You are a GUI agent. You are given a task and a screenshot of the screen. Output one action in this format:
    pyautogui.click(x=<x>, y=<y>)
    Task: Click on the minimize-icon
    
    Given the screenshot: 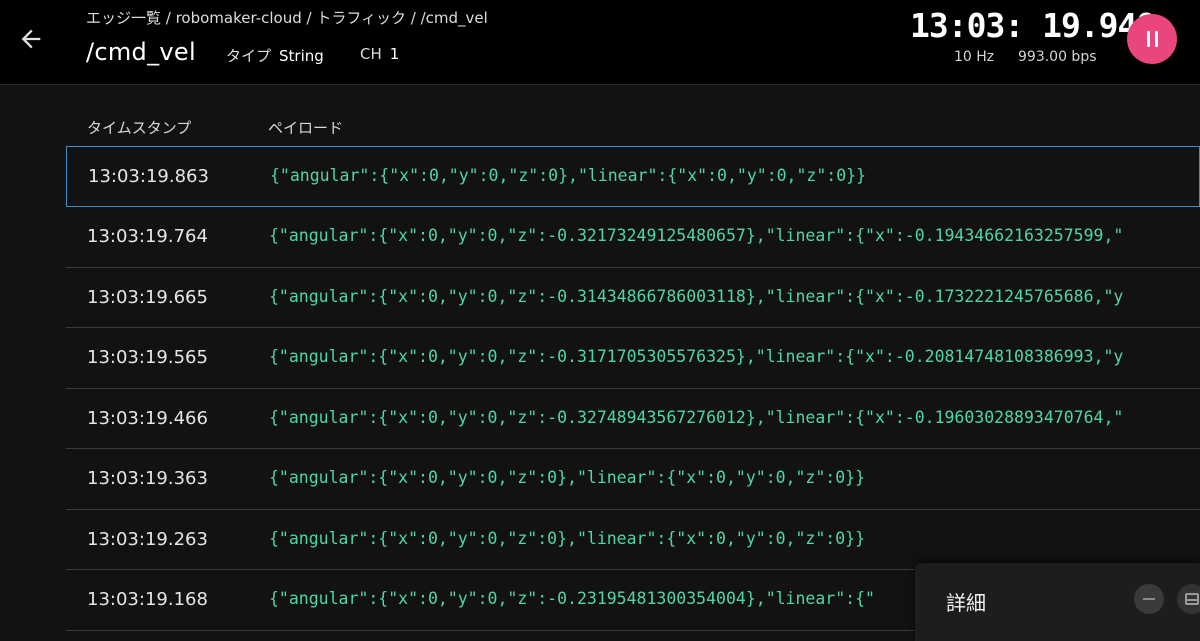 What is the action you would take?
    pyautogui.click(x=1149, y=599)
    